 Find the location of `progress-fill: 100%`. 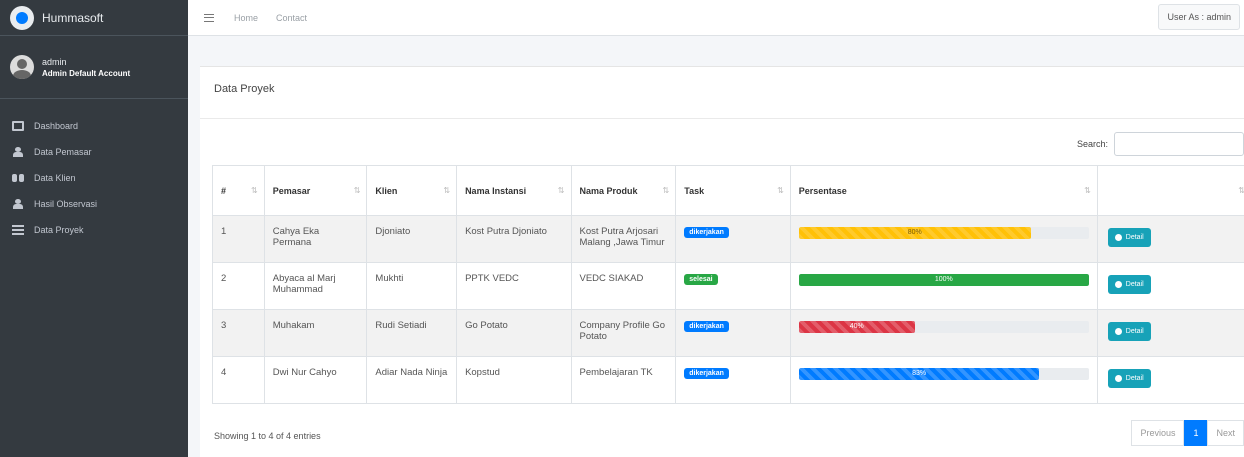

progress-fill: 100% is located at coordinates (943, 280).